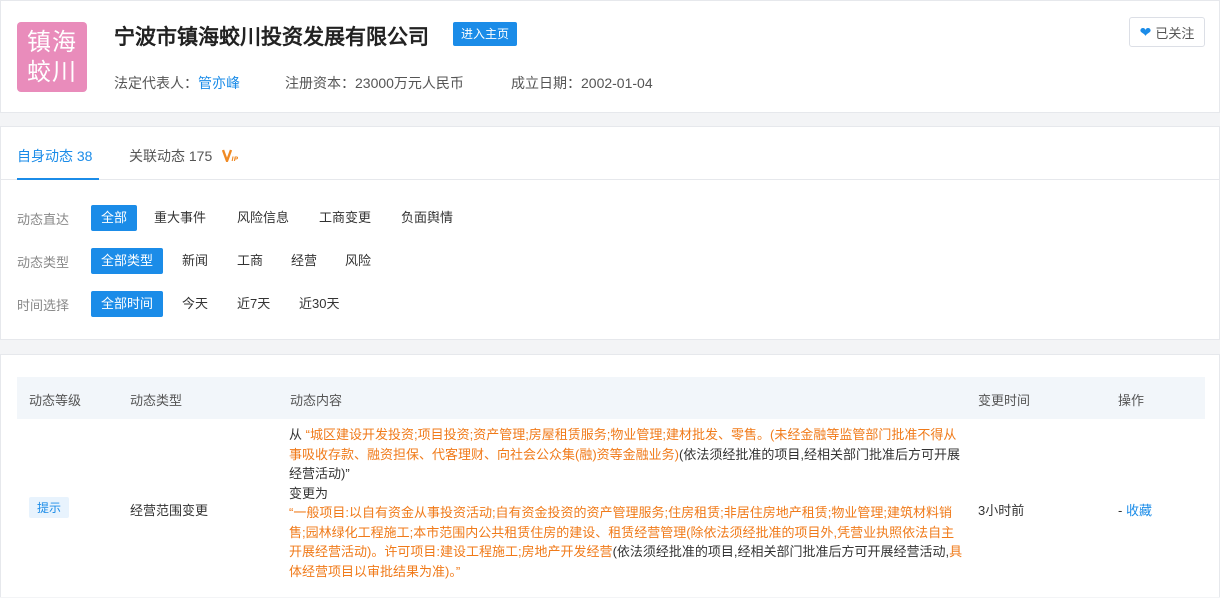  I want to click on filter-label: 动态直达, so click(43, 219).